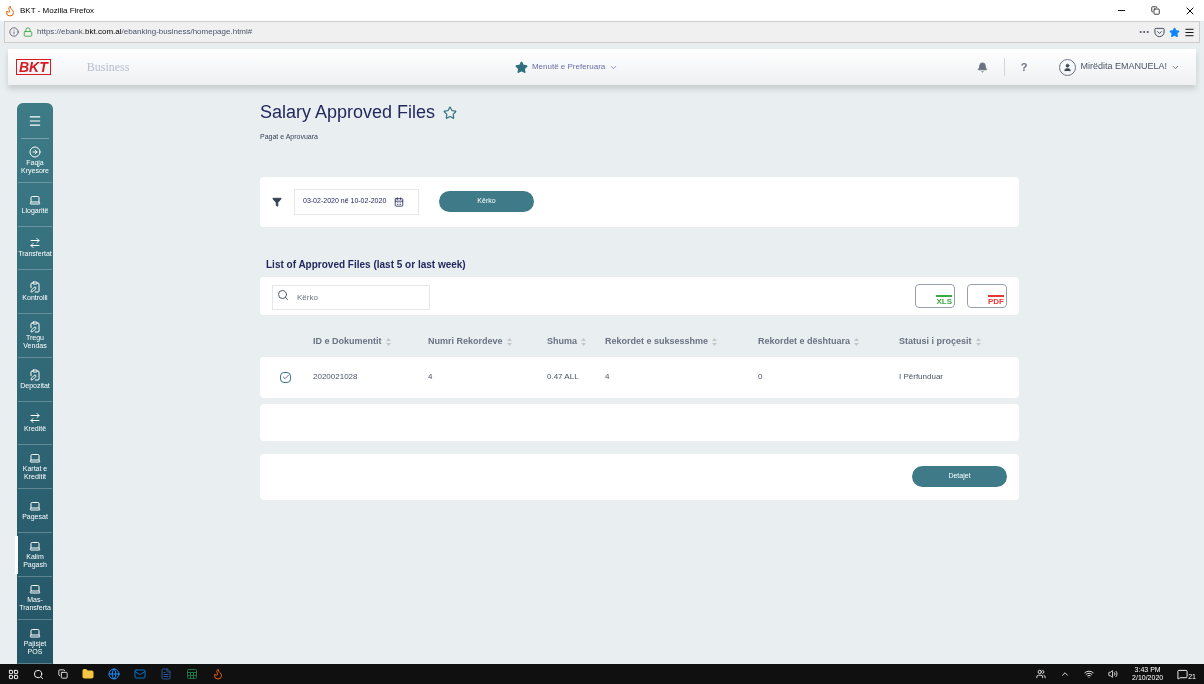 This screenshot has width=1204, height=684. I want to click on column-header: Shuma, so click(562, 341).